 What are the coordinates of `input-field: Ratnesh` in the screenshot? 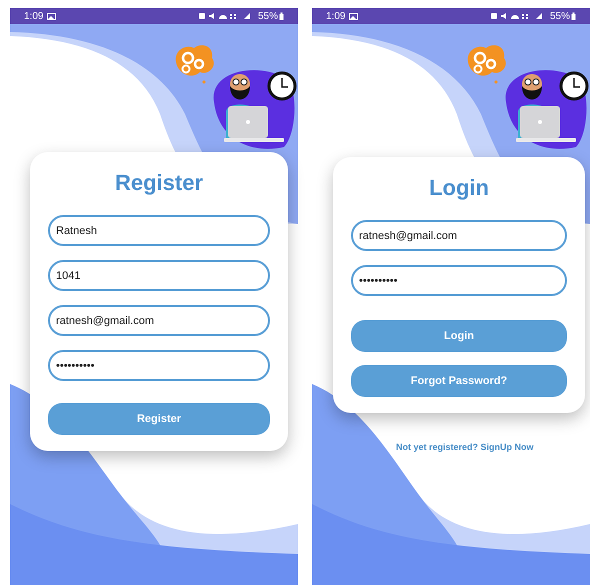 It's located at (159, 230).